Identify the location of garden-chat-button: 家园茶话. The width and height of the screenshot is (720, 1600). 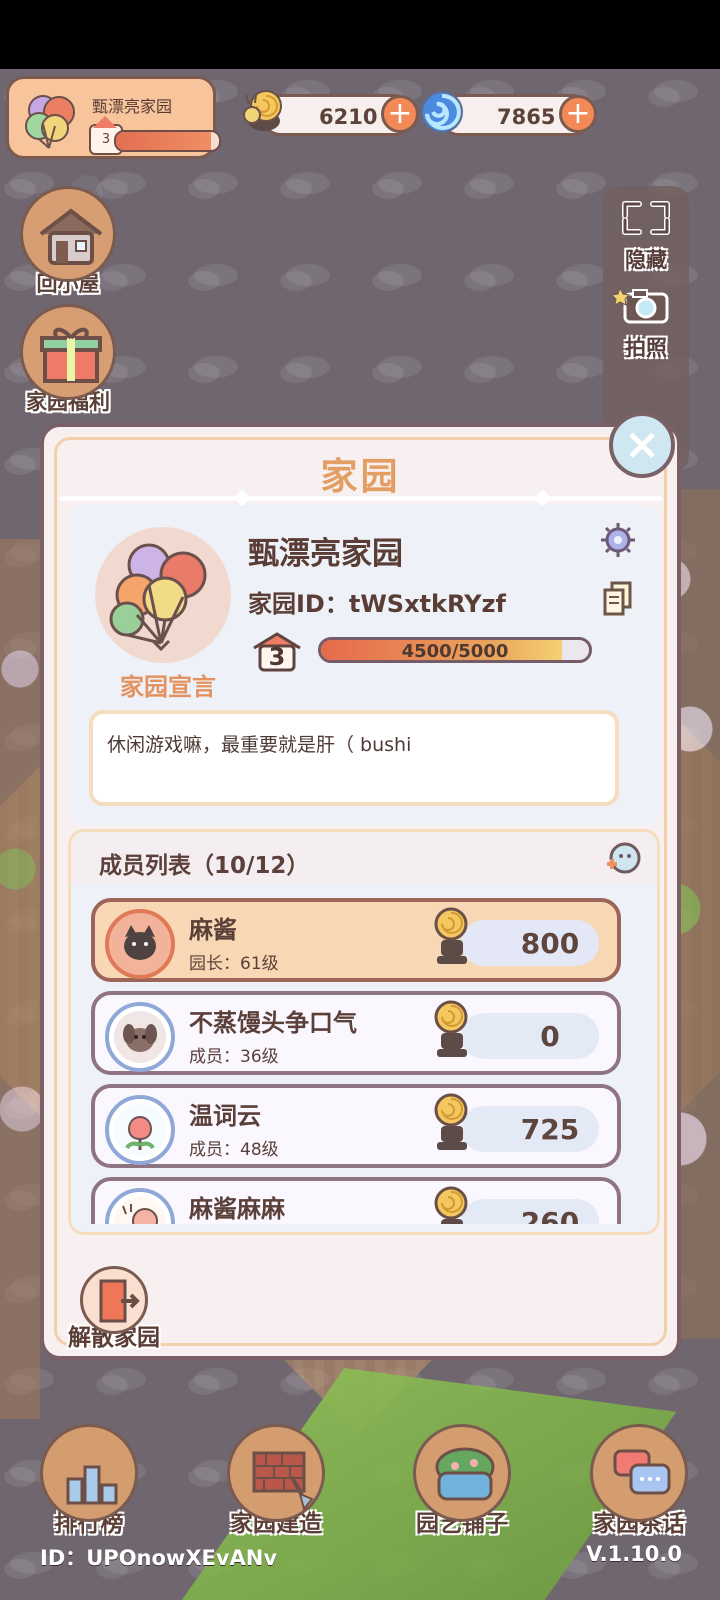
(639, 1481).